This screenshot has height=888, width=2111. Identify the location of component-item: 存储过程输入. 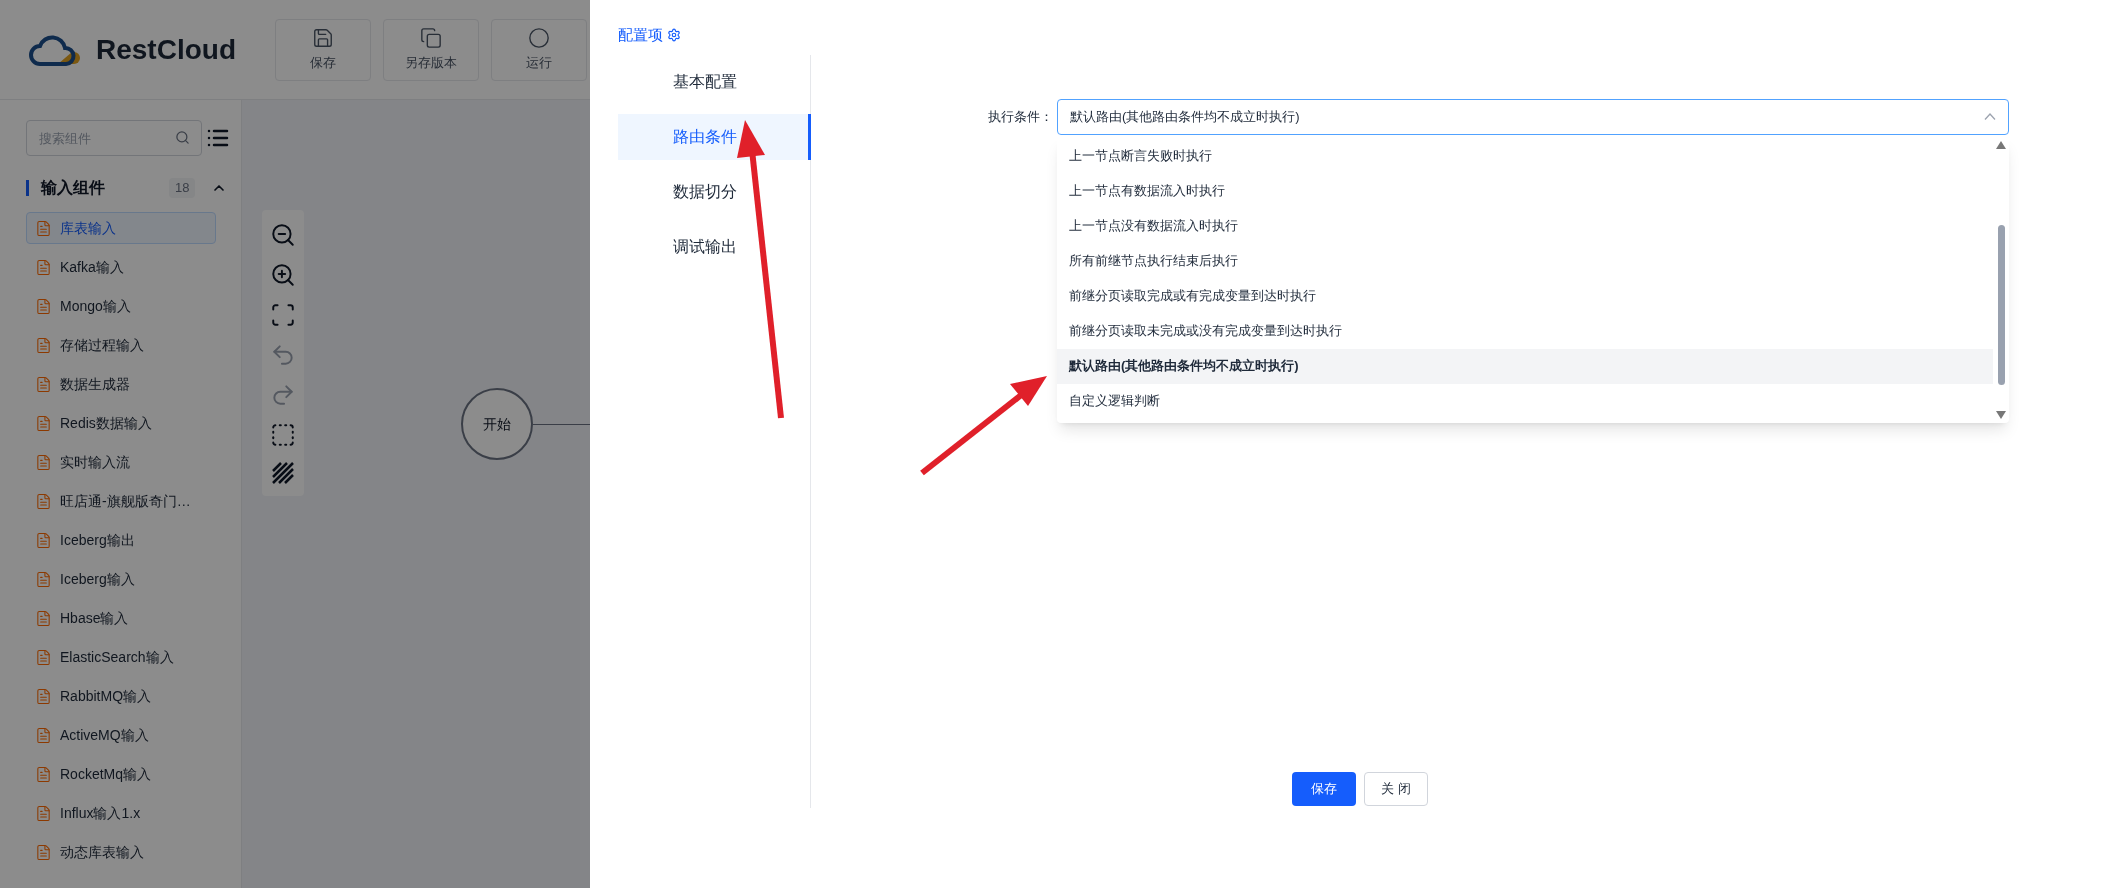
(121, 345).